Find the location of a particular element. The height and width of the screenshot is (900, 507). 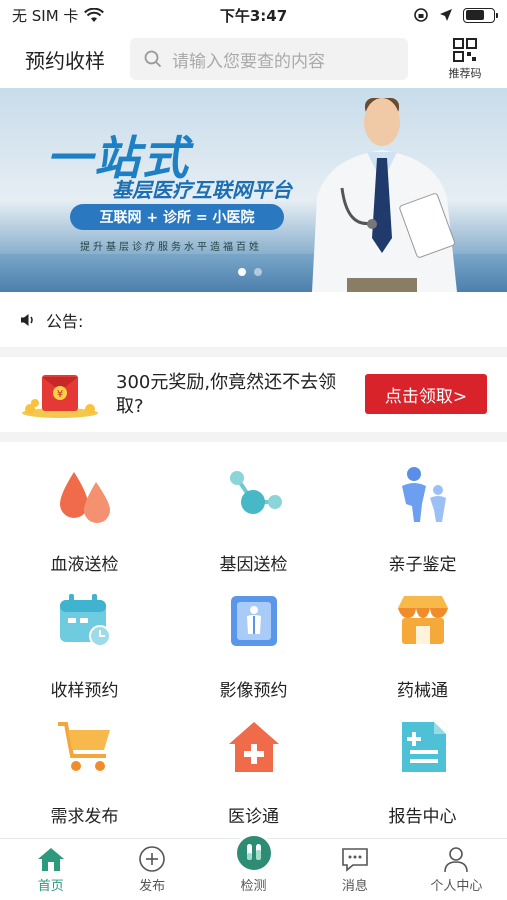

banner-pagination is located at coordinates (250, 272).